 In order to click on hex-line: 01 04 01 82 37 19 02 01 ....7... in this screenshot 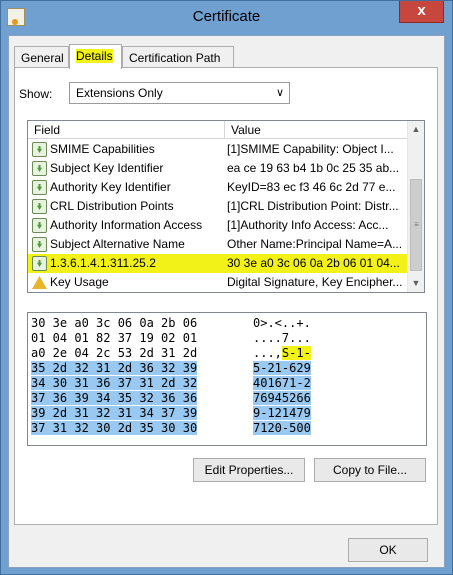, I will do `click(227, 338)`.